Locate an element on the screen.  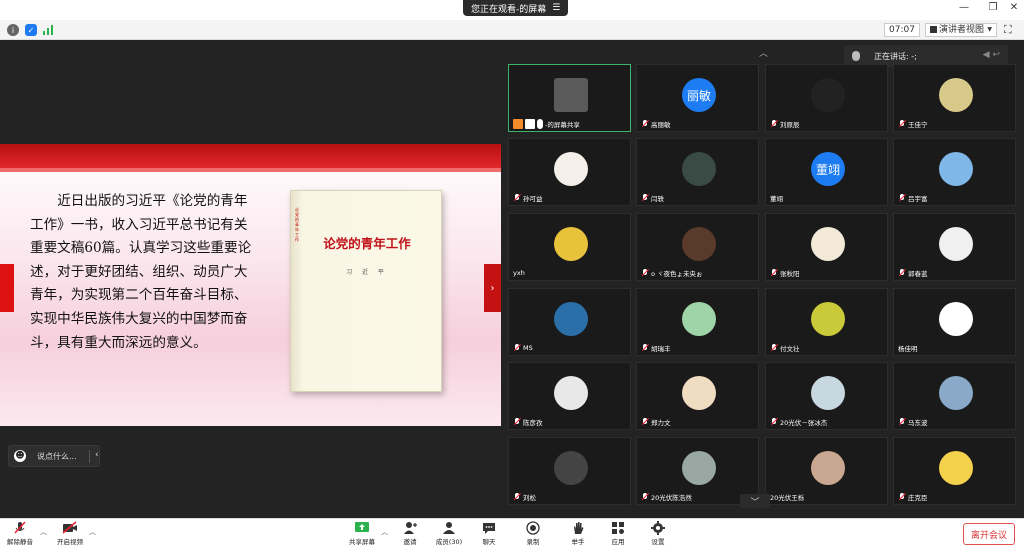
emoji-icon: ☻ is located at coordinates (20, 456).